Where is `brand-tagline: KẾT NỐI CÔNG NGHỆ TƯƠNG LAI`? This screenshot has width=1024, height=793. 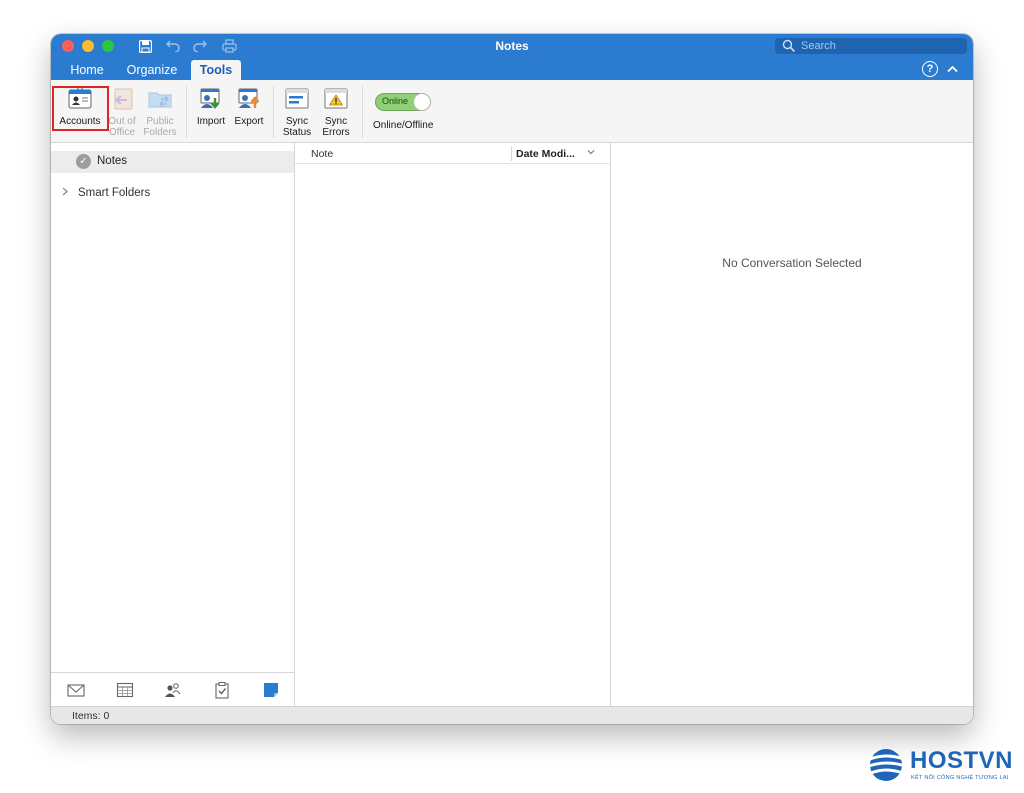 brand-tagline: KẾT NỐI CÔNG NGHỆ TƯƠNG LAI is located at coordinates (960, 778).